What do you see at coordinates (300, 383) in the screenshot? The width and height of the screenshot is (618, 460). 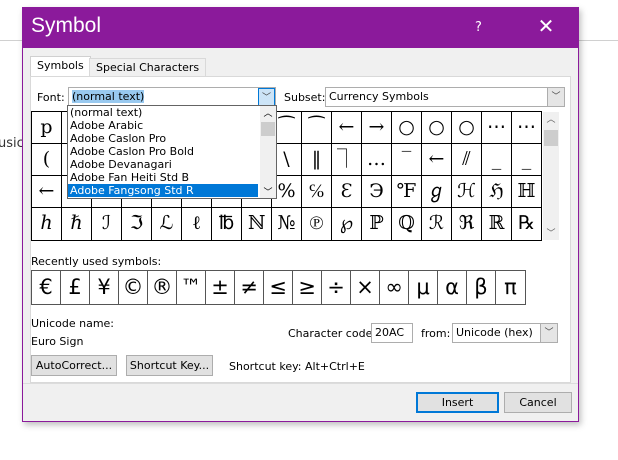 I see `footer-divider` at bounding box center [300, 383].